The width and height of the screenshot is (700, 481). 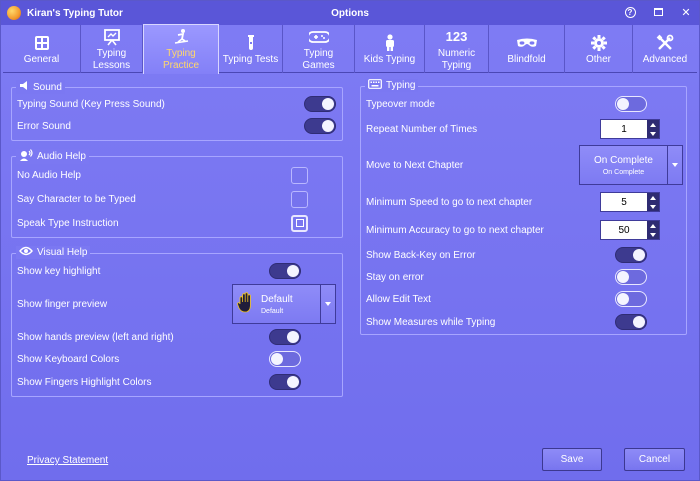 What do you see at coordinates (623, 172) in the screenshot?
I see `next-chapter-subvalue: On Complete` at bounding box center [623, 172].